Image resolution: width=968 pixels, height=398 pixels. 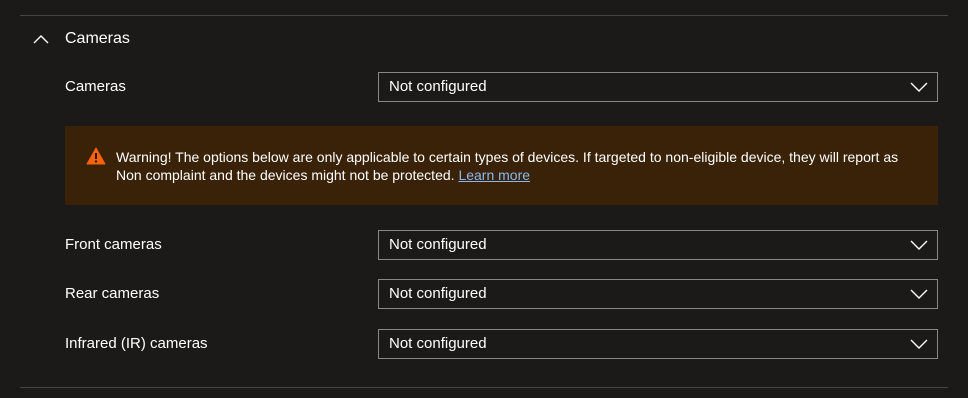 What do you see at coordinates (95, 86) in the screenshot?
I see `cameras-label: Cameras` at bounding box center [95, 86].